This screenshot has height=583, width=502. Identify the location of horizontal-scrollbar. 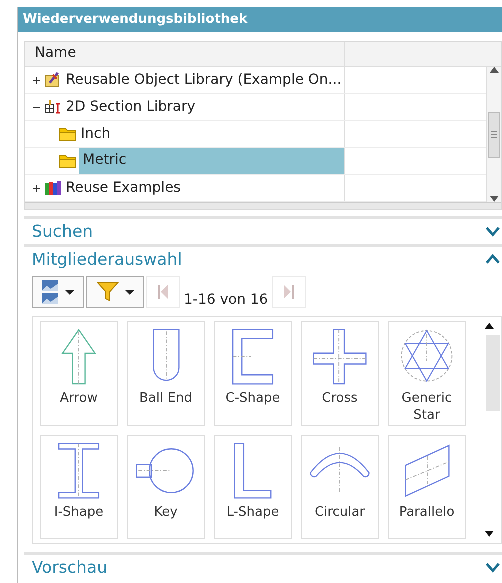
(263, 205).